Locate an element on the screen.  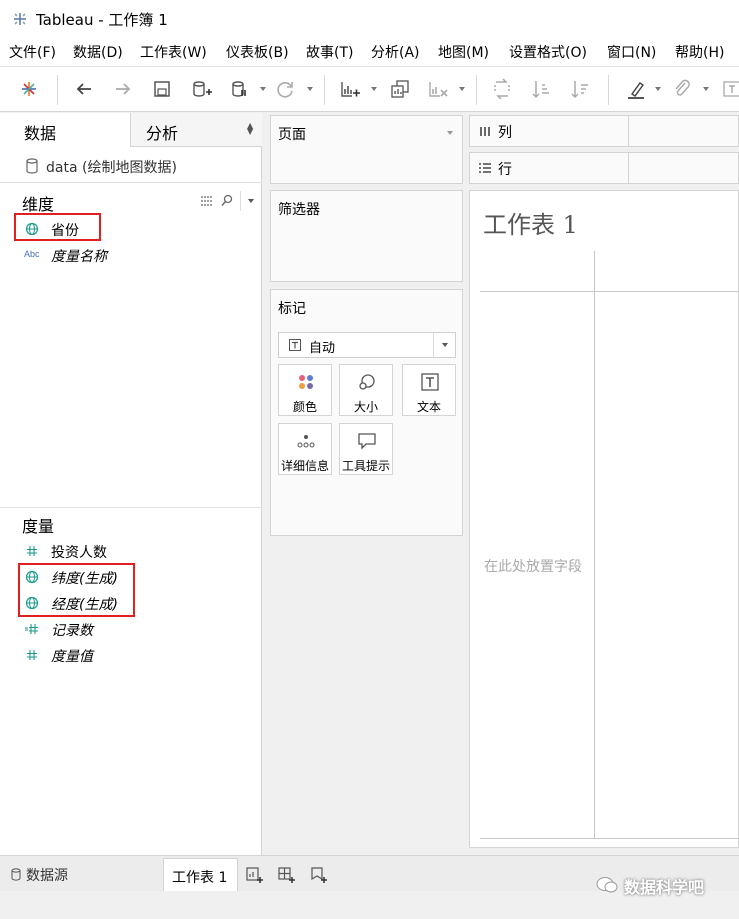
menu-map: 地图(M) is located at coordinates (463, 52).